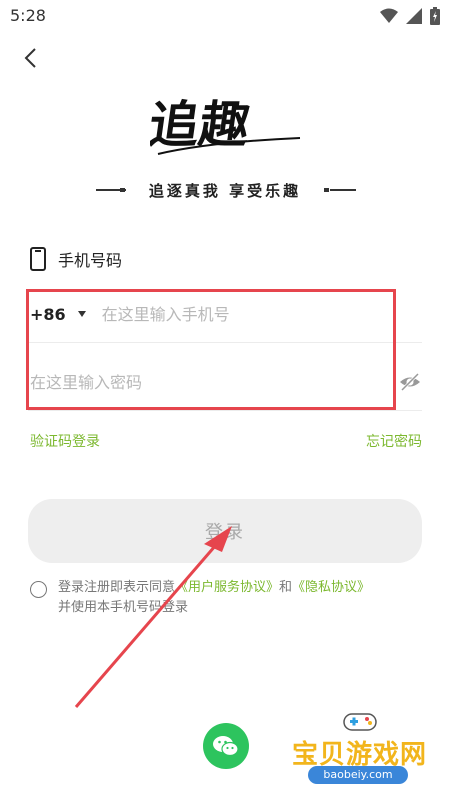 The height and width of the screenshot is (800, 450). What do you see at coordinates (117, 587) in the screenshot?
I see `agreement-prefix: 登录注册即表示同意` at bounding box center [117, 587].